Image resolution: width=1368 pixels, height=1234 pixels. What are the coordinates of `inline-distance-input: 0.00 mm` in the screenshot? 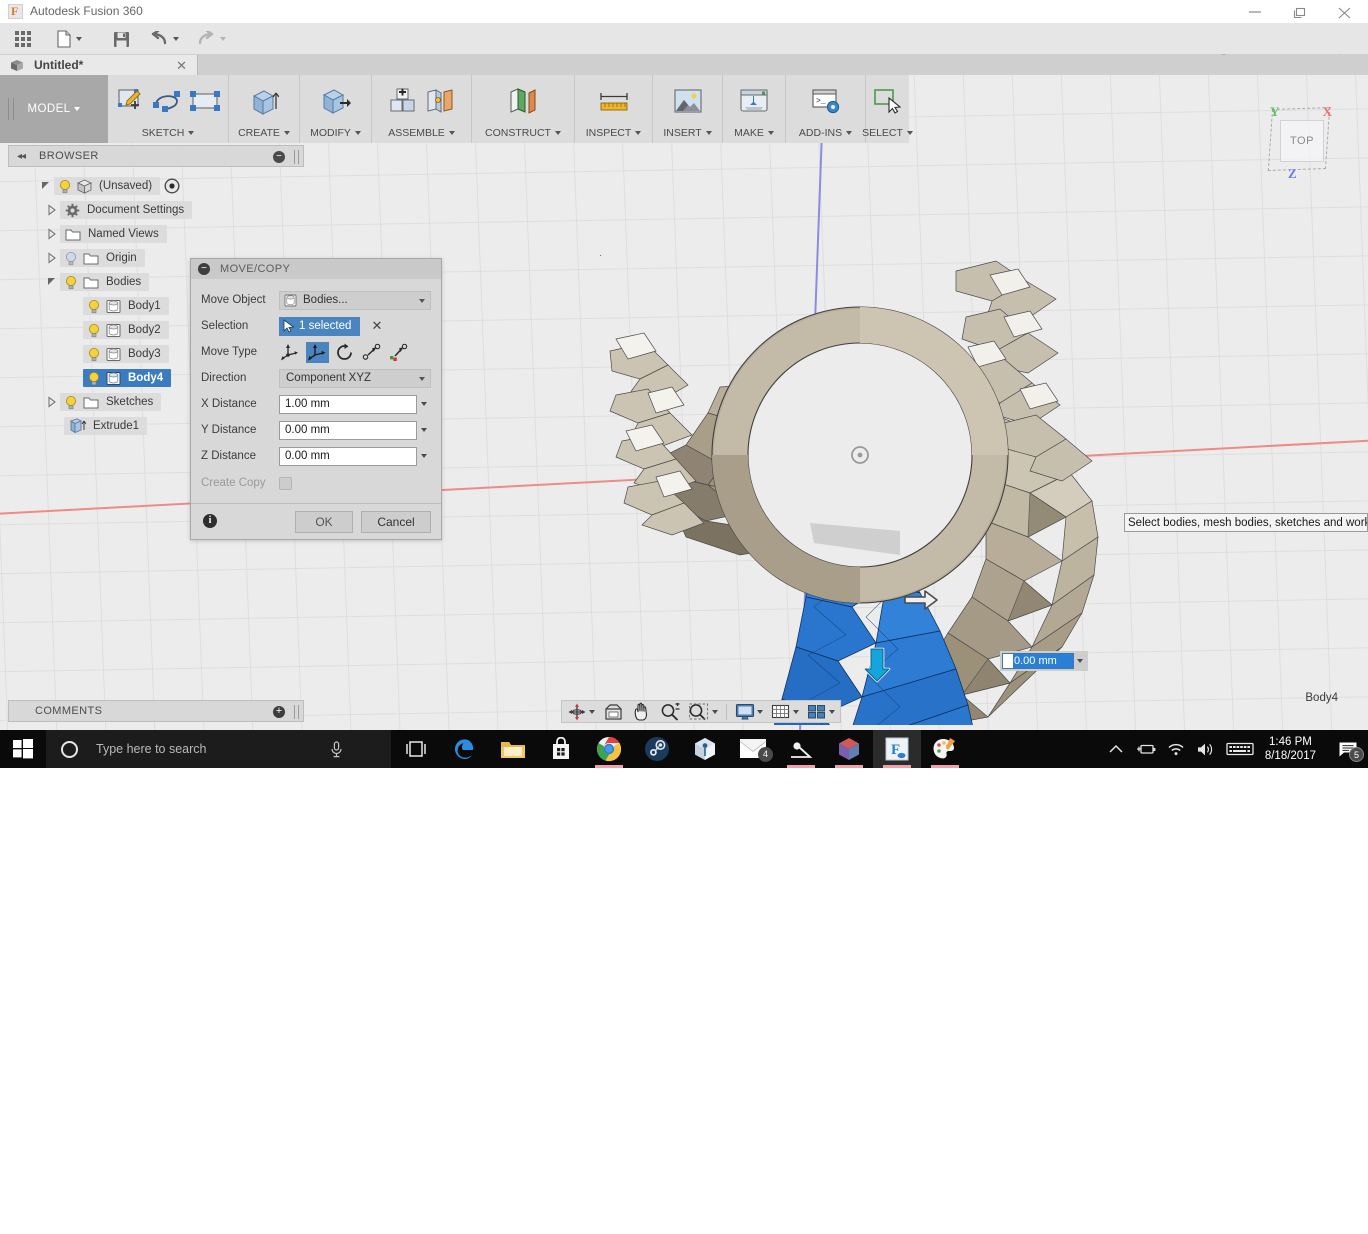 It's located at (1044, 661).